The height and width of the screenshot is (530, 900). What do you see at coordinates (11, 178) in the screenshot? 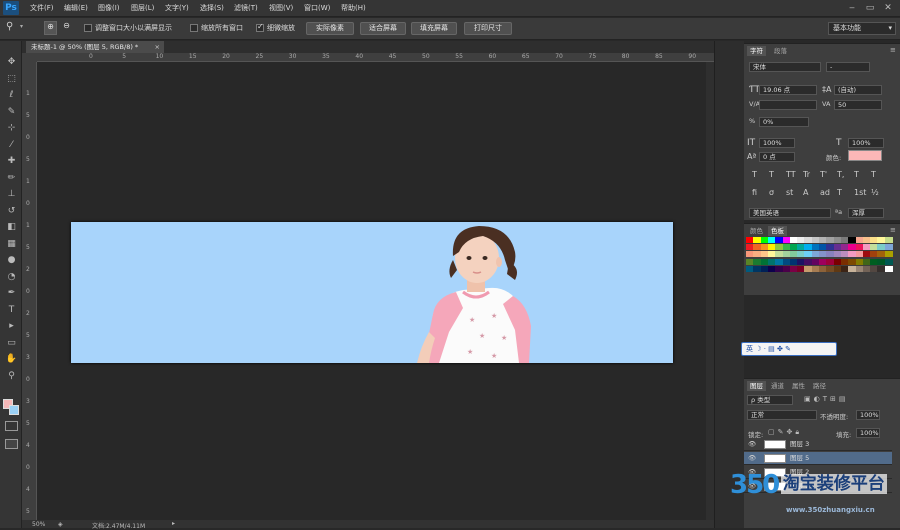
I see `brush-tool-icon: ✏` at bounding box center [11, 178].